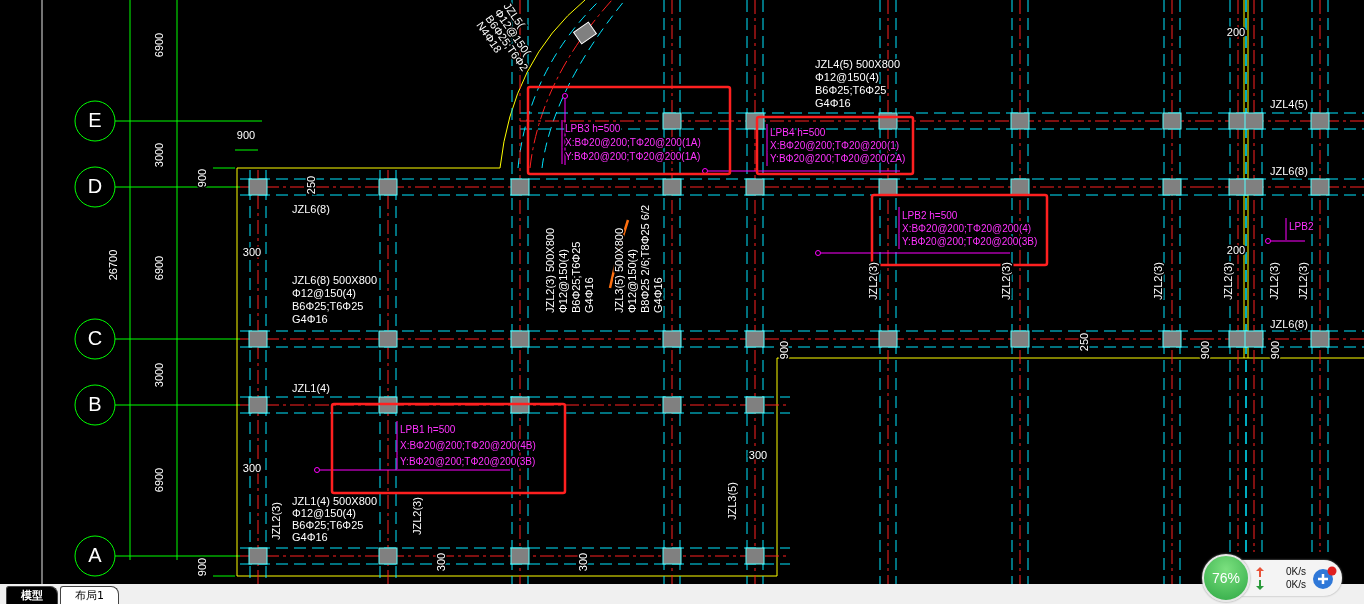 The width and height of the screenshot is (1364, 604). What do you see at coordinates (732, 501) in the screenshot?
I see `beam-label: JZL3(5)` at bounding box center [732, 501].